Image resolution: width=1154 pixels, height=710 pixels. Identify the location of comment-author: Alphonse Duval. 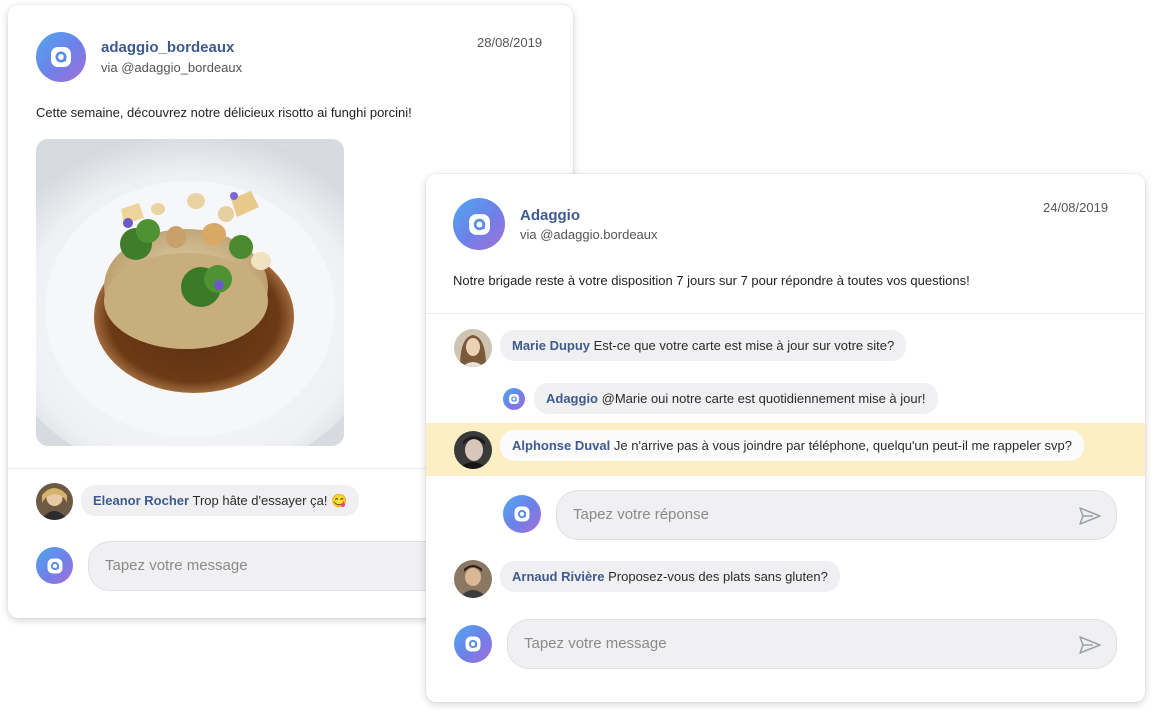
(561, 445).